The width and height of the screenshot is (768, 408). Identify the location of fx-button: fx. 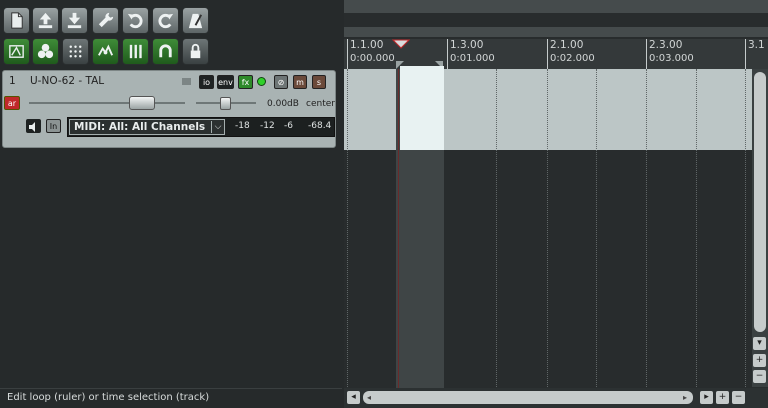
(245, 82).